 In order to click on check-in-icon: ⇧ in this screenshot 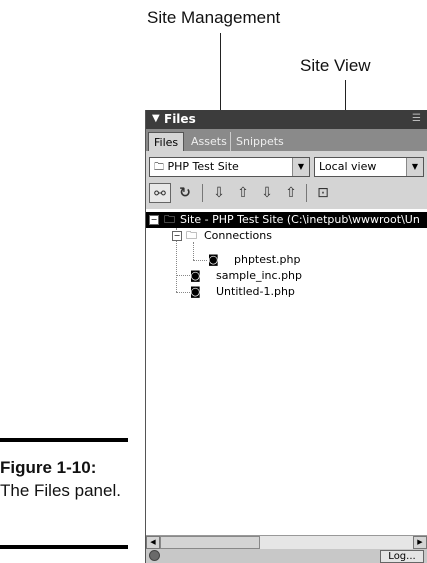, I will do `click(291, 193)`.